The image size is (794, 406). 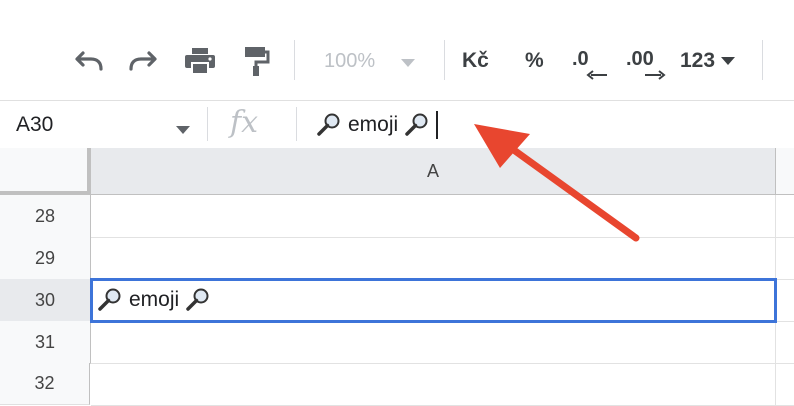 I want to click on table-row: 31, so click(x=397, y=342).